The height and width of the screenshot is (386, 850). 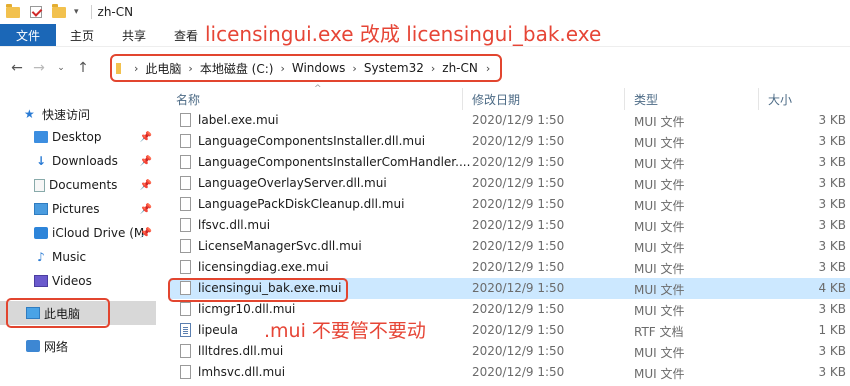 I want to click on sidebar-item-network: 网络, so click(x=80, y=346).